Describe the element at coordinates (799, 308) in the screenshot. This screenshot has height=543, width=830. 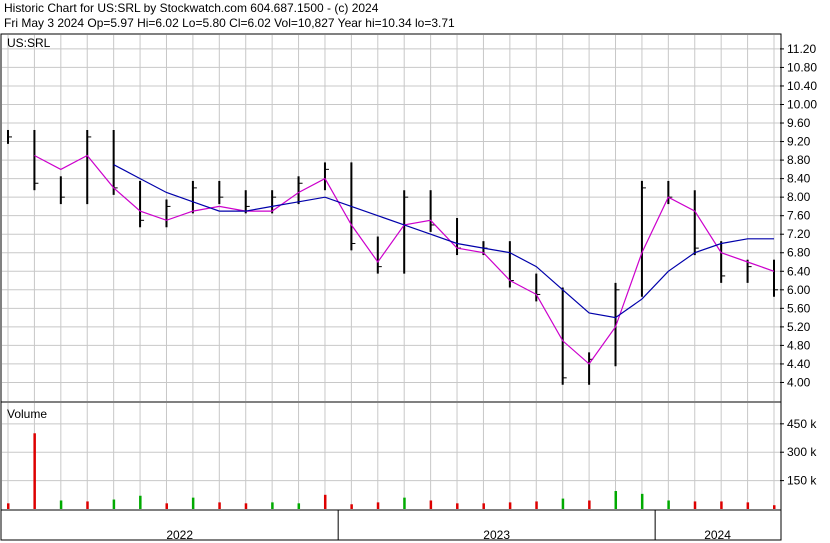
I see `price-tick-label: 5.60` at that location.